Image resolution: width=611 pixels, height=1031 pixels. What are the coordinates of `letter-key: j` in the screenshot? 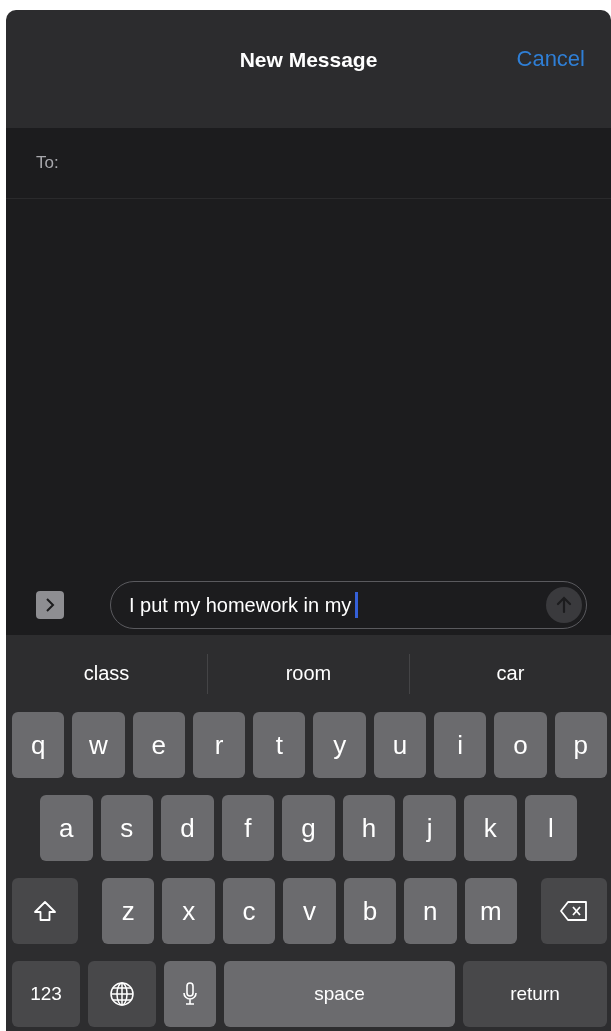 It's located at (429, 828).